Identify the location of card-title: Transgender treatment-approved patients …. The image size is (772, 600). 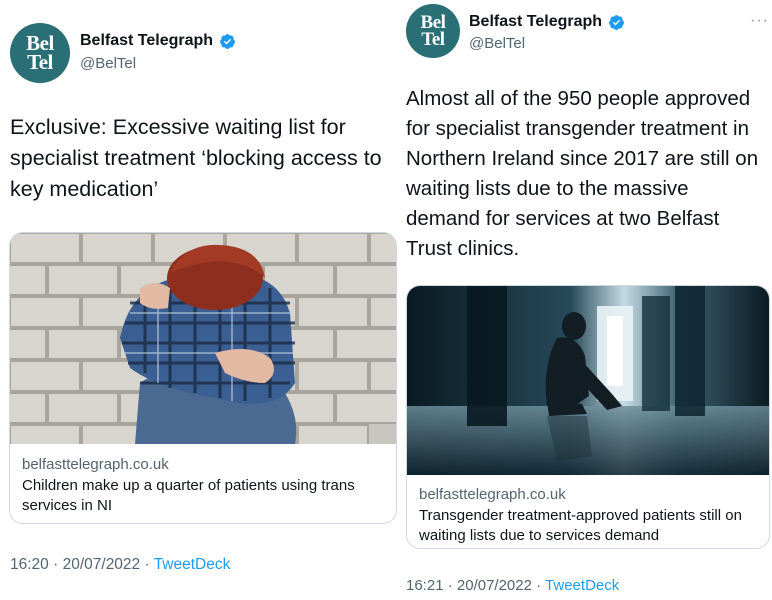
(580, 525).